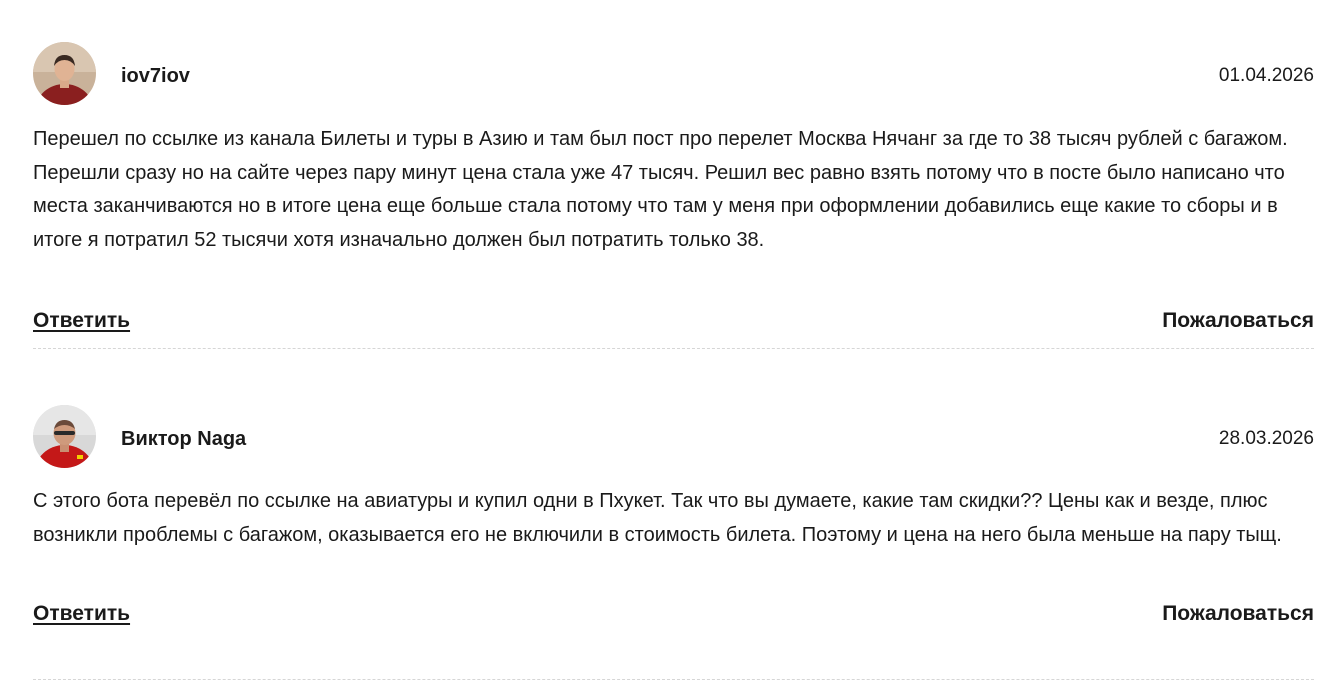 This screenshot has width=1330, height=681. I want to click on comment-date: 28.03.2026, so click(1266, 438).